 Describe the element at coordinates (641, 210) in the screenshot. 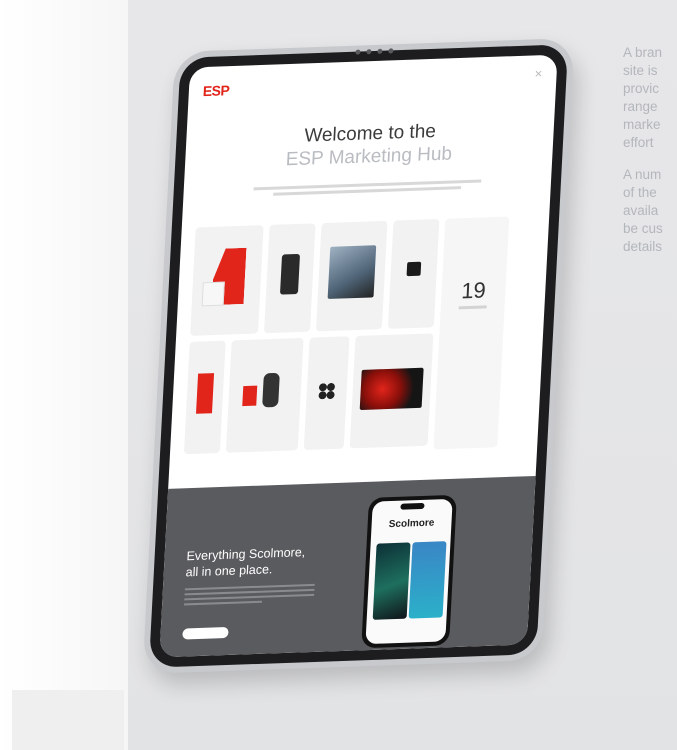

I see `side-line: availa` at that location.